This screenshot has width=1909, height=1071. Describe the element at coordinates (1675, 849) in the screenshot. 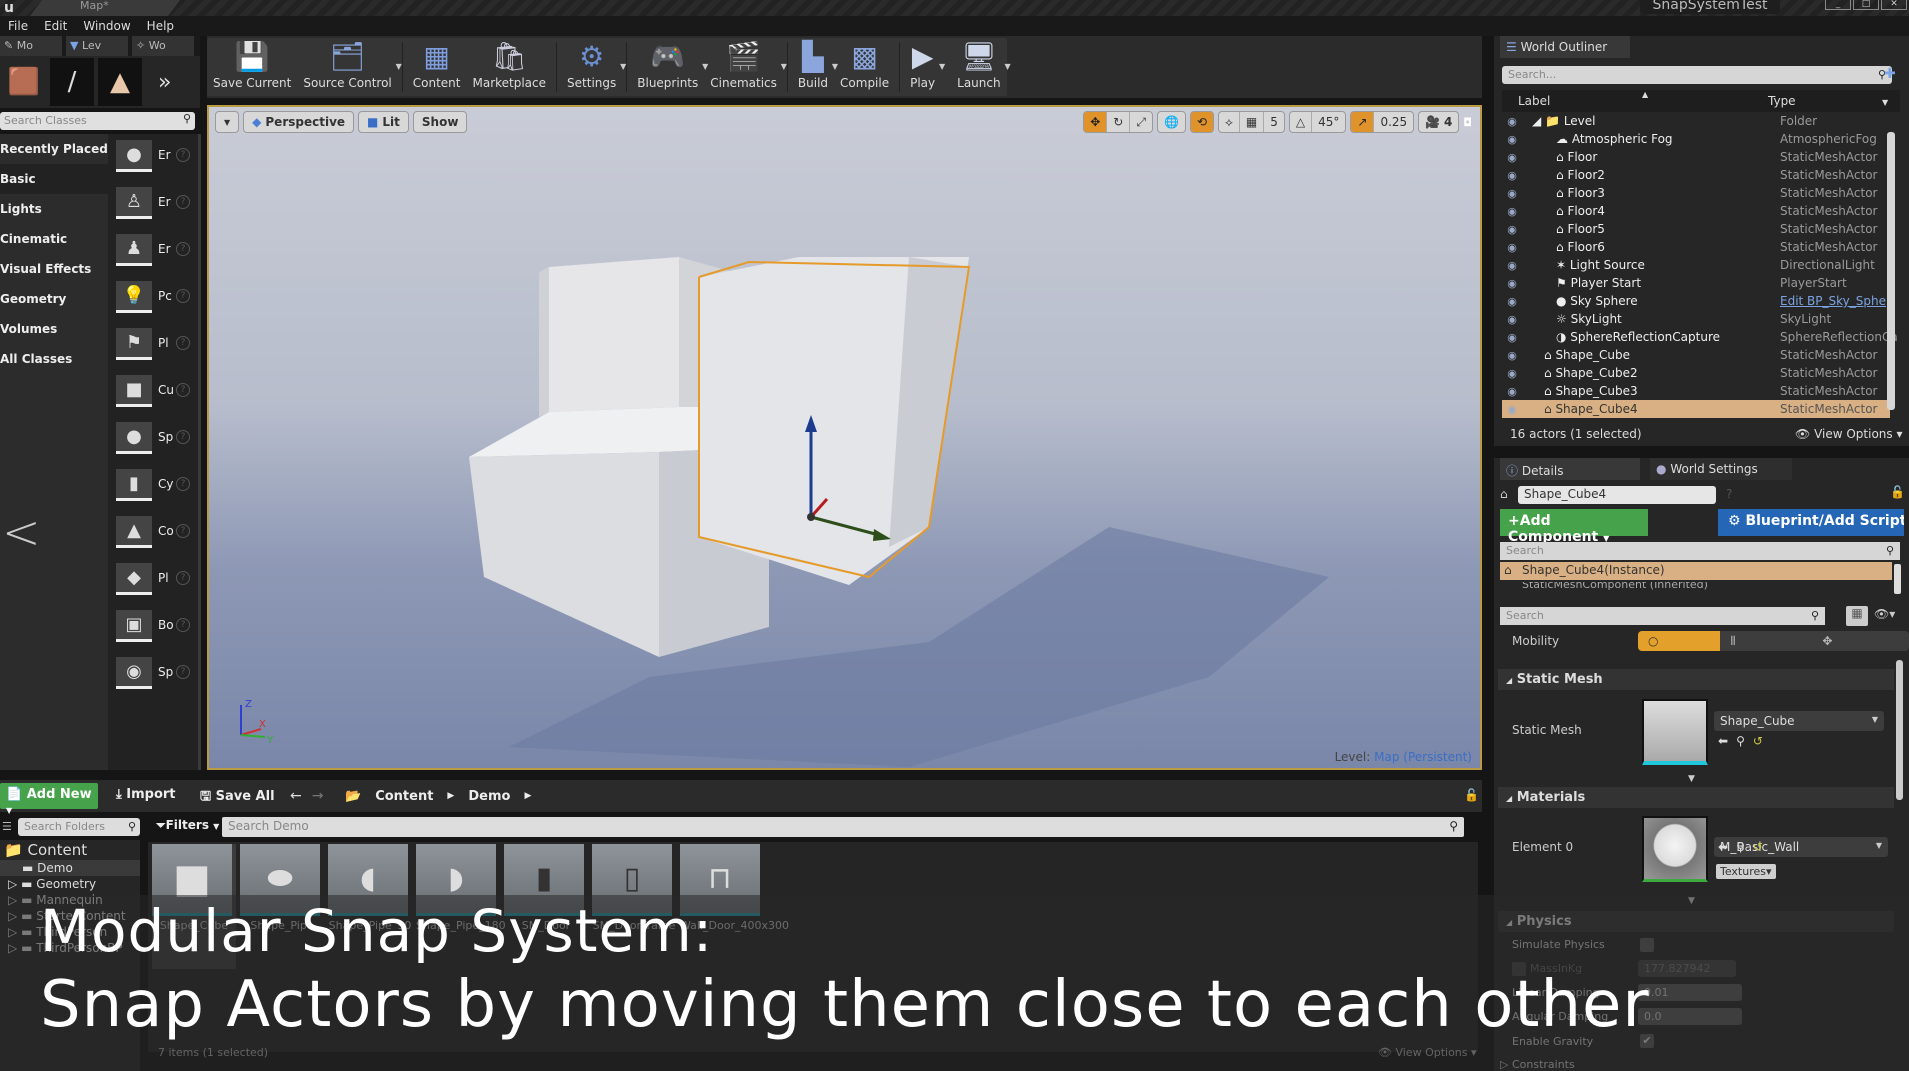

I see `material-thumbnail` at that location.